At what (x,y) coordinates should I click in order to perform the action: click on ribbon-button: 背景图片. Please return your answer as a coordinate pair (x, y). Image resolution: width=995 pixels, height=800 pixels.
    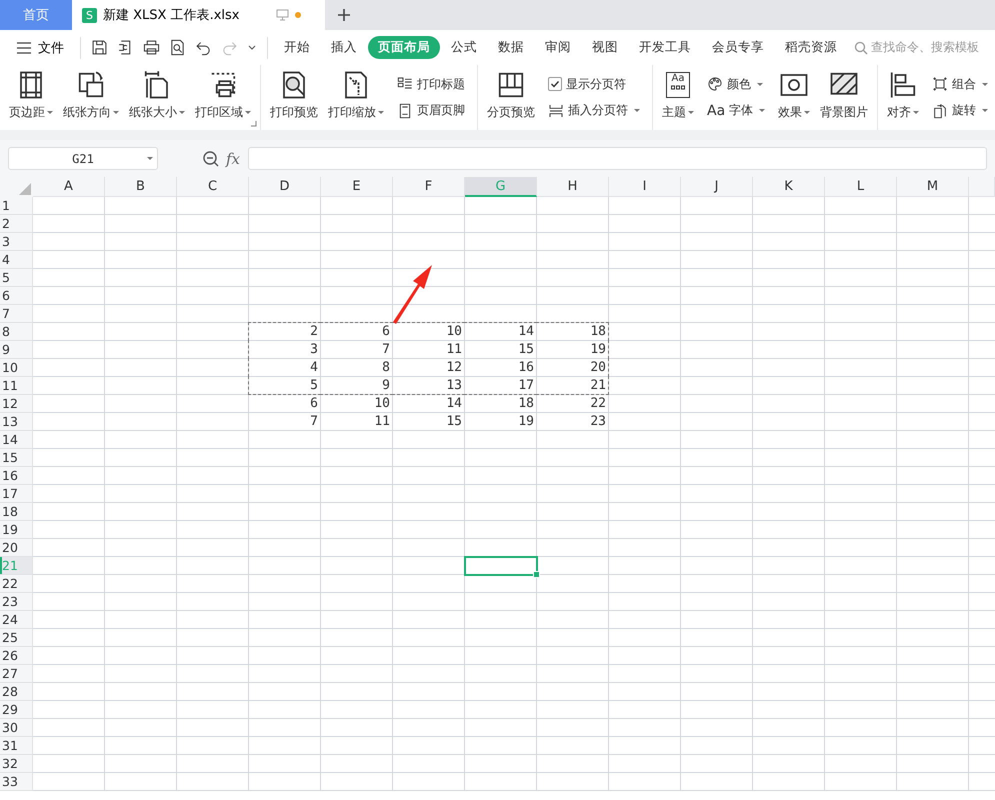
    Looking at the image, I should click on (844, 97).